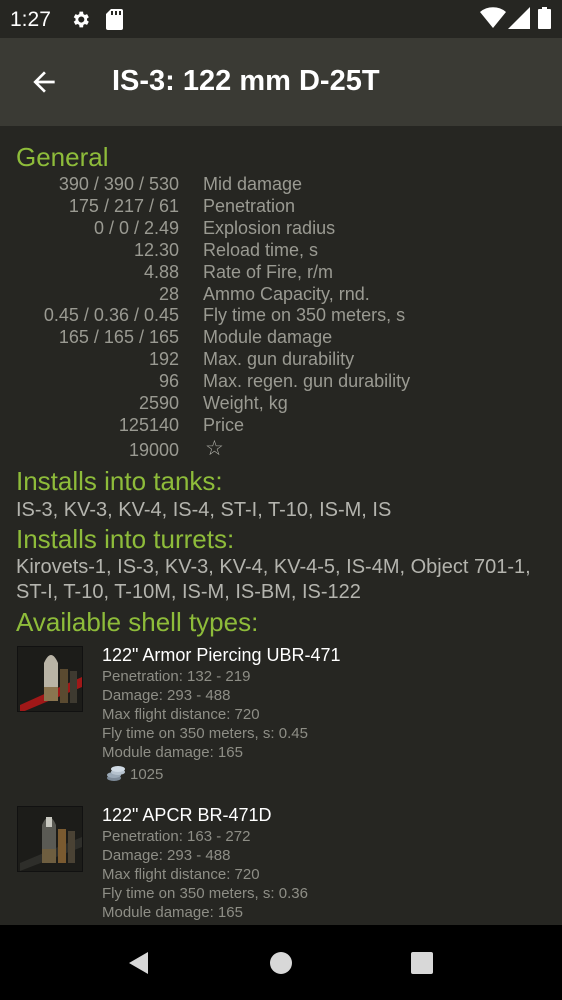  What do you see at coordinates (123, 206) in the screenshot?
I see `stat-value: 175 / 217 / 61` at bounding box center [123, 206].